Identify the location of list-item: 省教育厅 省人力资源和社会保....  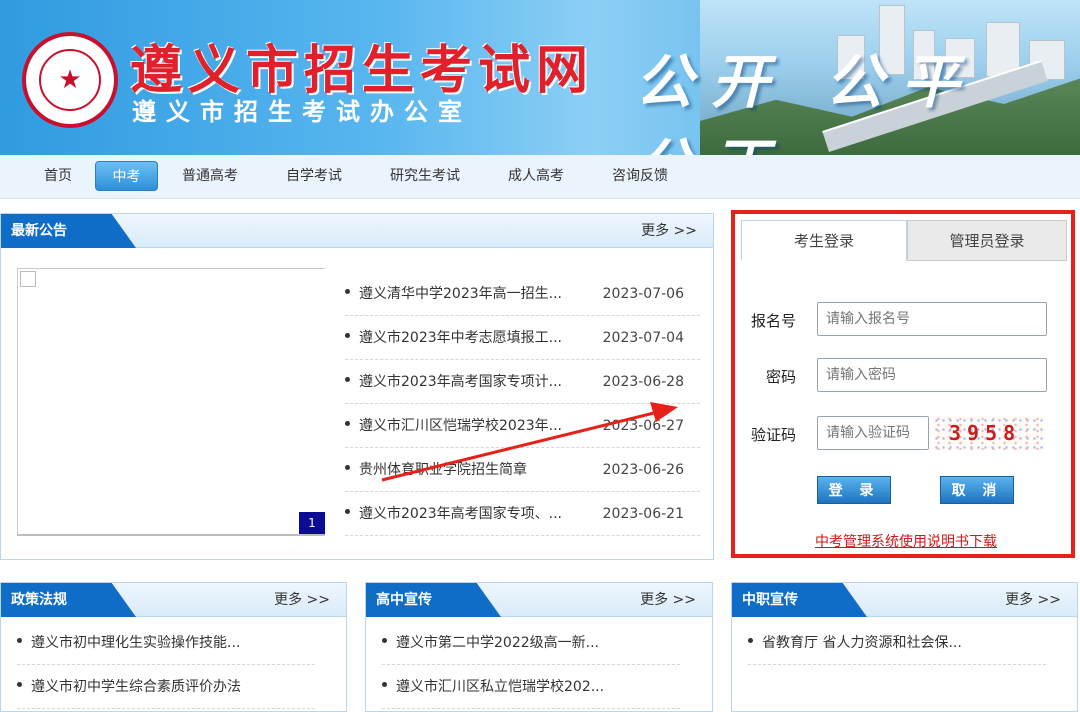
(897, 643).